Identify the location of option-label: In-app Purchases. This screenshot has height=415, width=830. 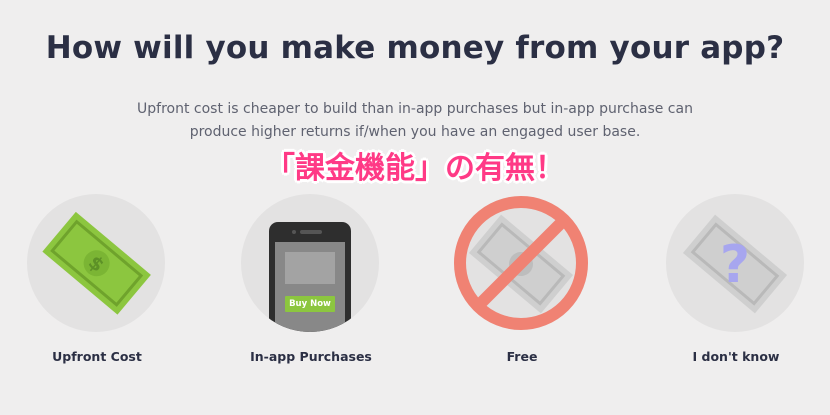
(311, 356).